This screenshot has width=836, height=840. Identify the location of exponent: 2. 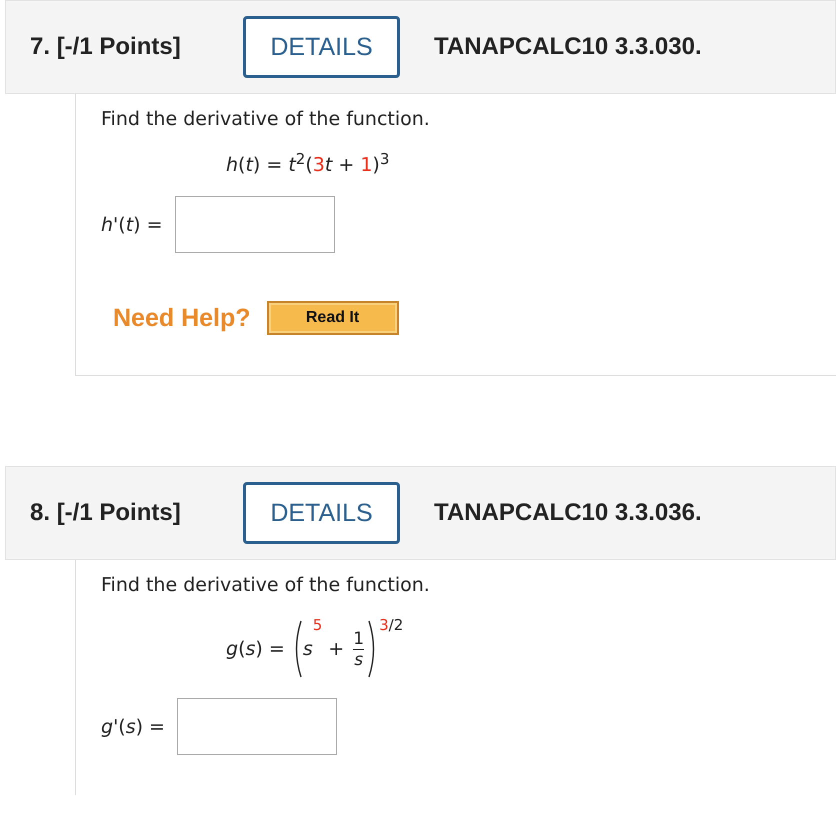
(301, 159).